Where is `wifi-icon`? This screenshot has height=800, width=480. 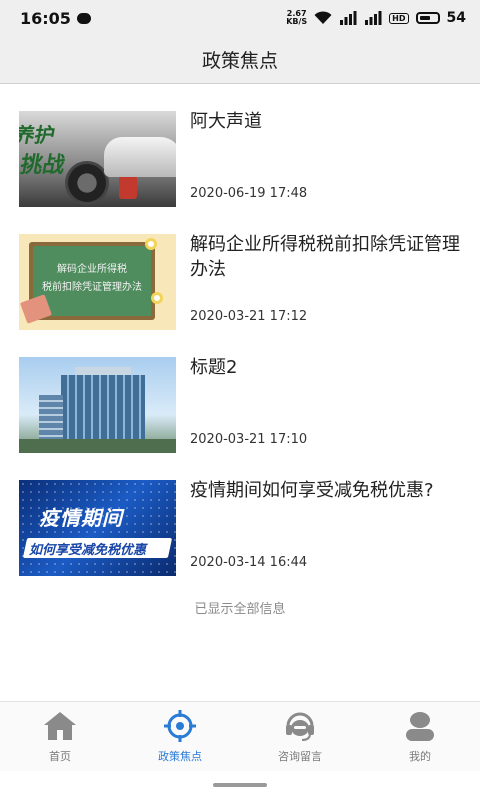
wifi-icon is located at coordinates (323, 18).